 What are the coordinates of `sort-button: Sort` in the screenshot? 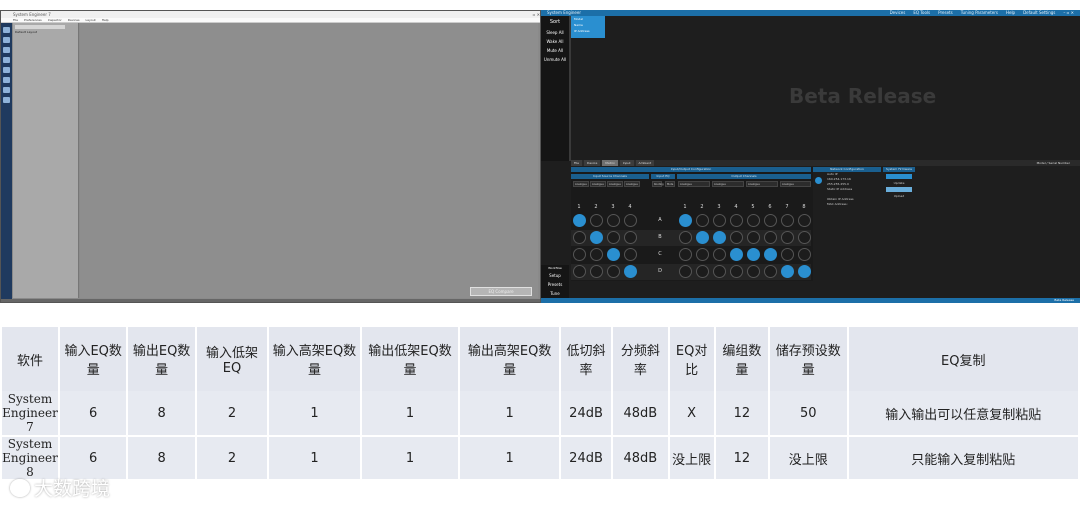 It's located at (555, 22).